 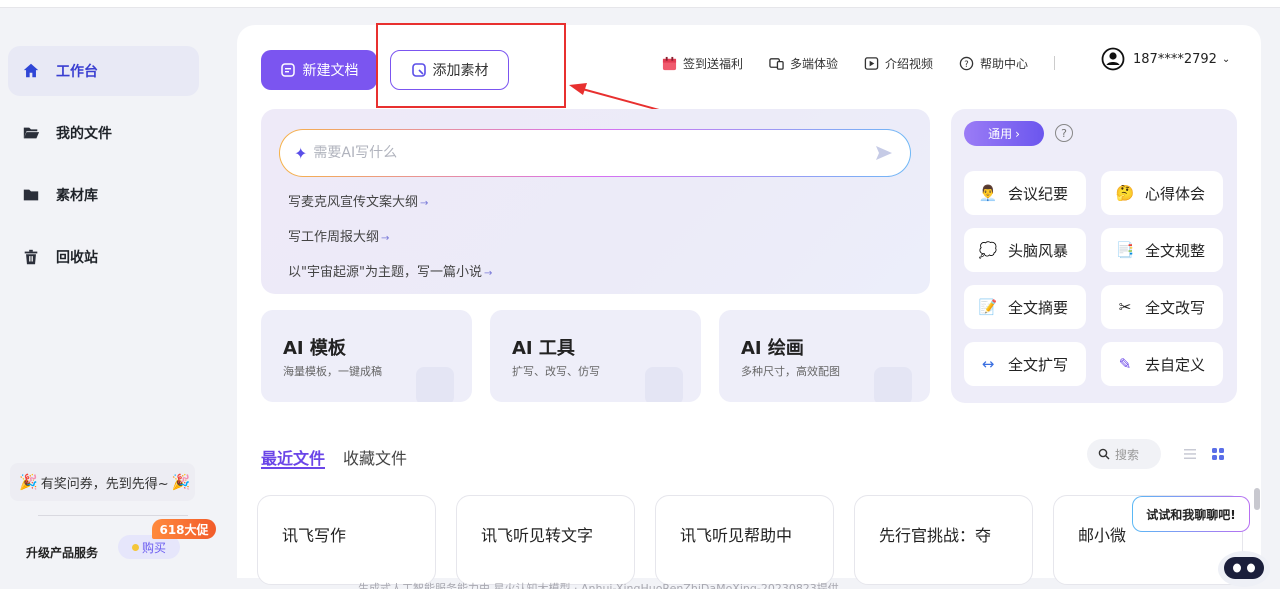 What do you see at coordinates (1125, 250) in the screenshot?
I see `format-doc-icon: 📑` at bounding box center [1125, 250].